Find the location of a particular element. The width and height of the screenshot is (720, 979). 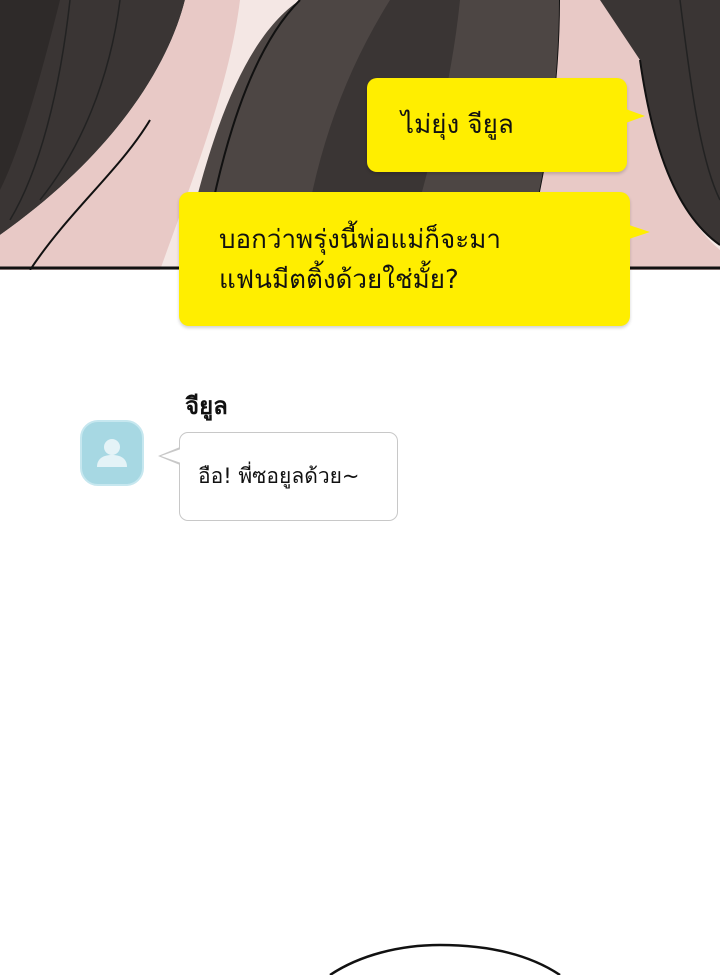

message-bubble-3: อือ! พี่ซอยูลด้วย~ is located at coordinates (278, 476).